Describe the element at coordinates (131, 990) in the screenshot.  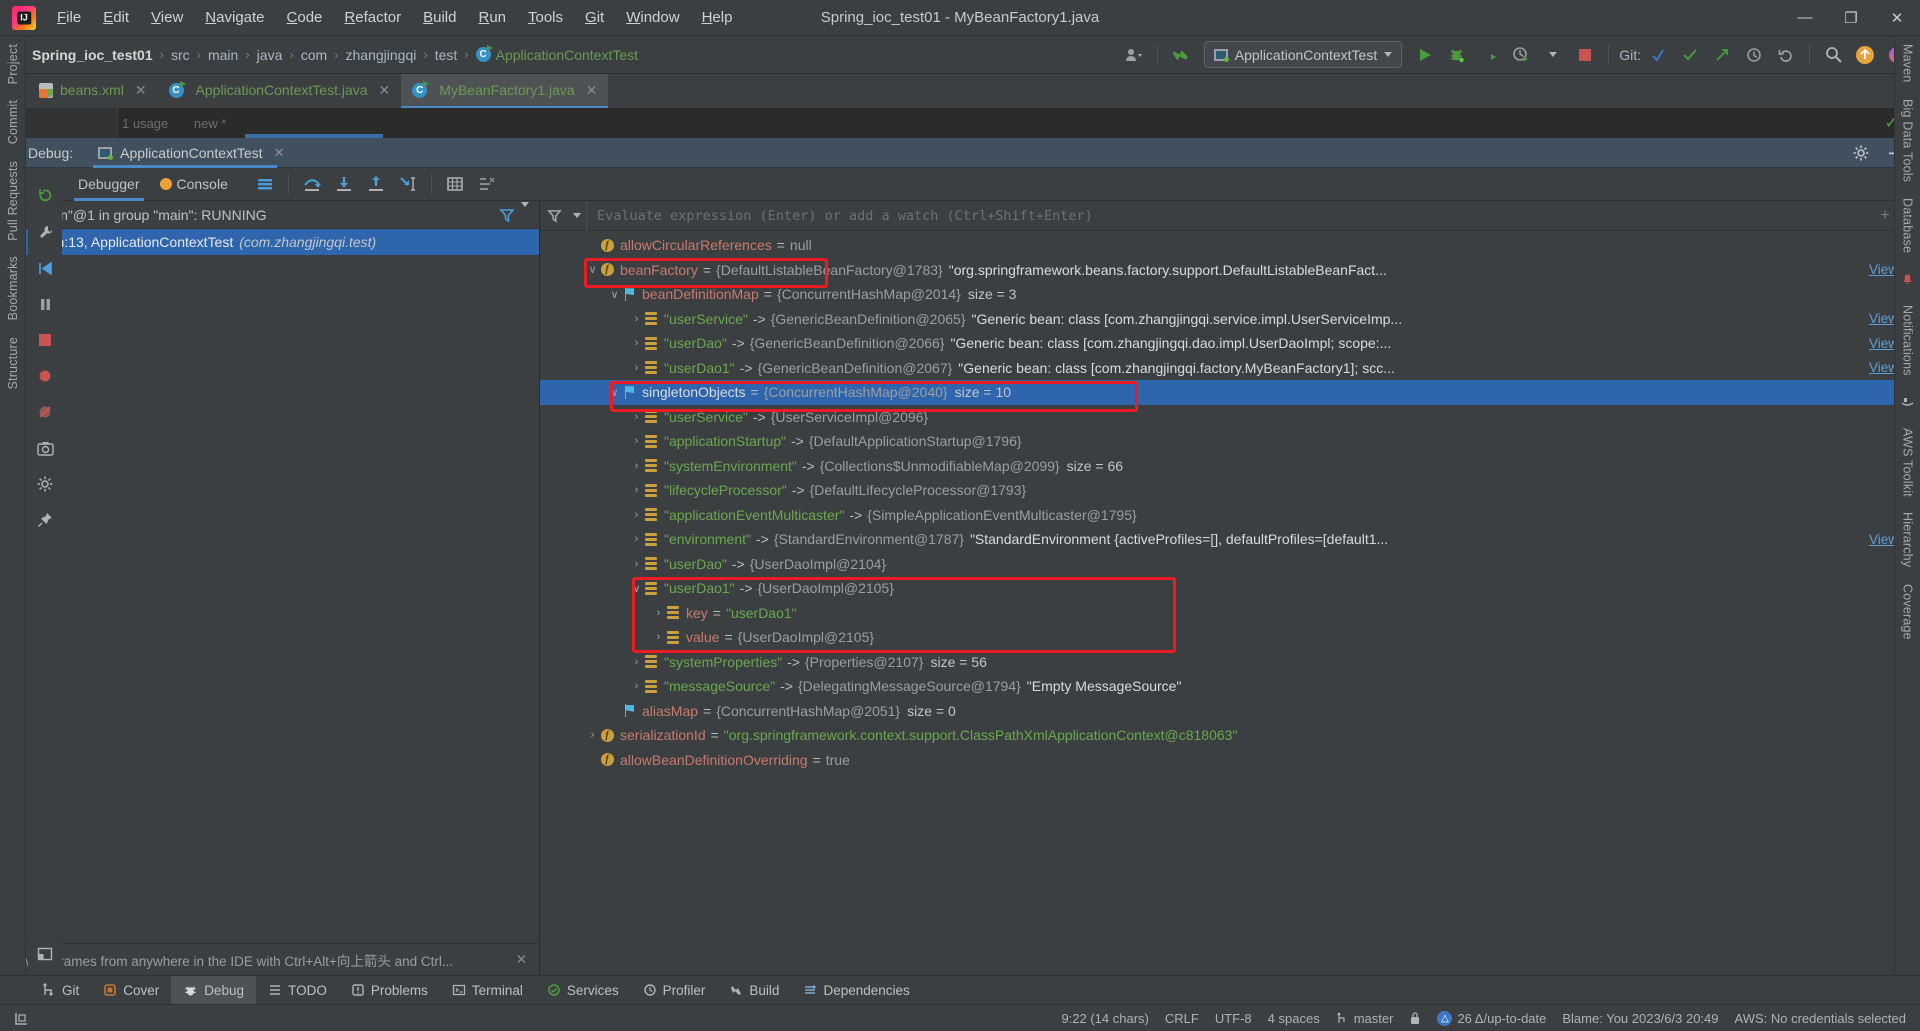
I see `bottom-tab-cover: Cover` at that location.